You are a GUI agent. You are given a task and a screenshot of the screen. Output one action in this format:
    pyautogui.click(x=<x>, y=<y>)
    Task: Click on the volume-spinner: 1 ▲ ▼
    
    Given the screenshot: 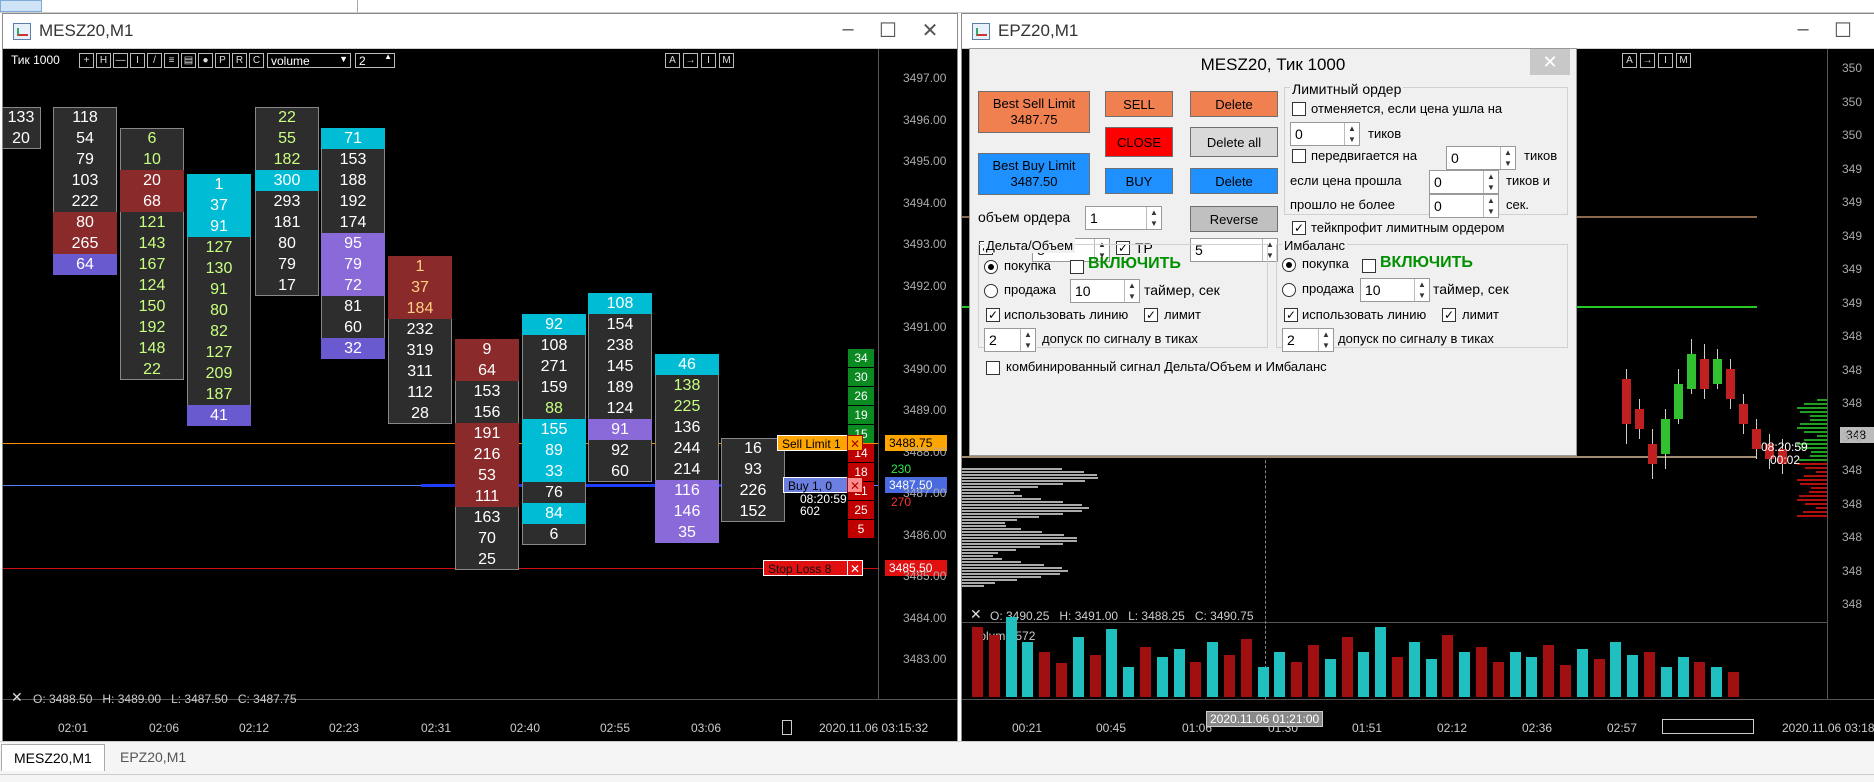 What is the action you would take?
    pyautogui.click(x=1123, y=218)
    